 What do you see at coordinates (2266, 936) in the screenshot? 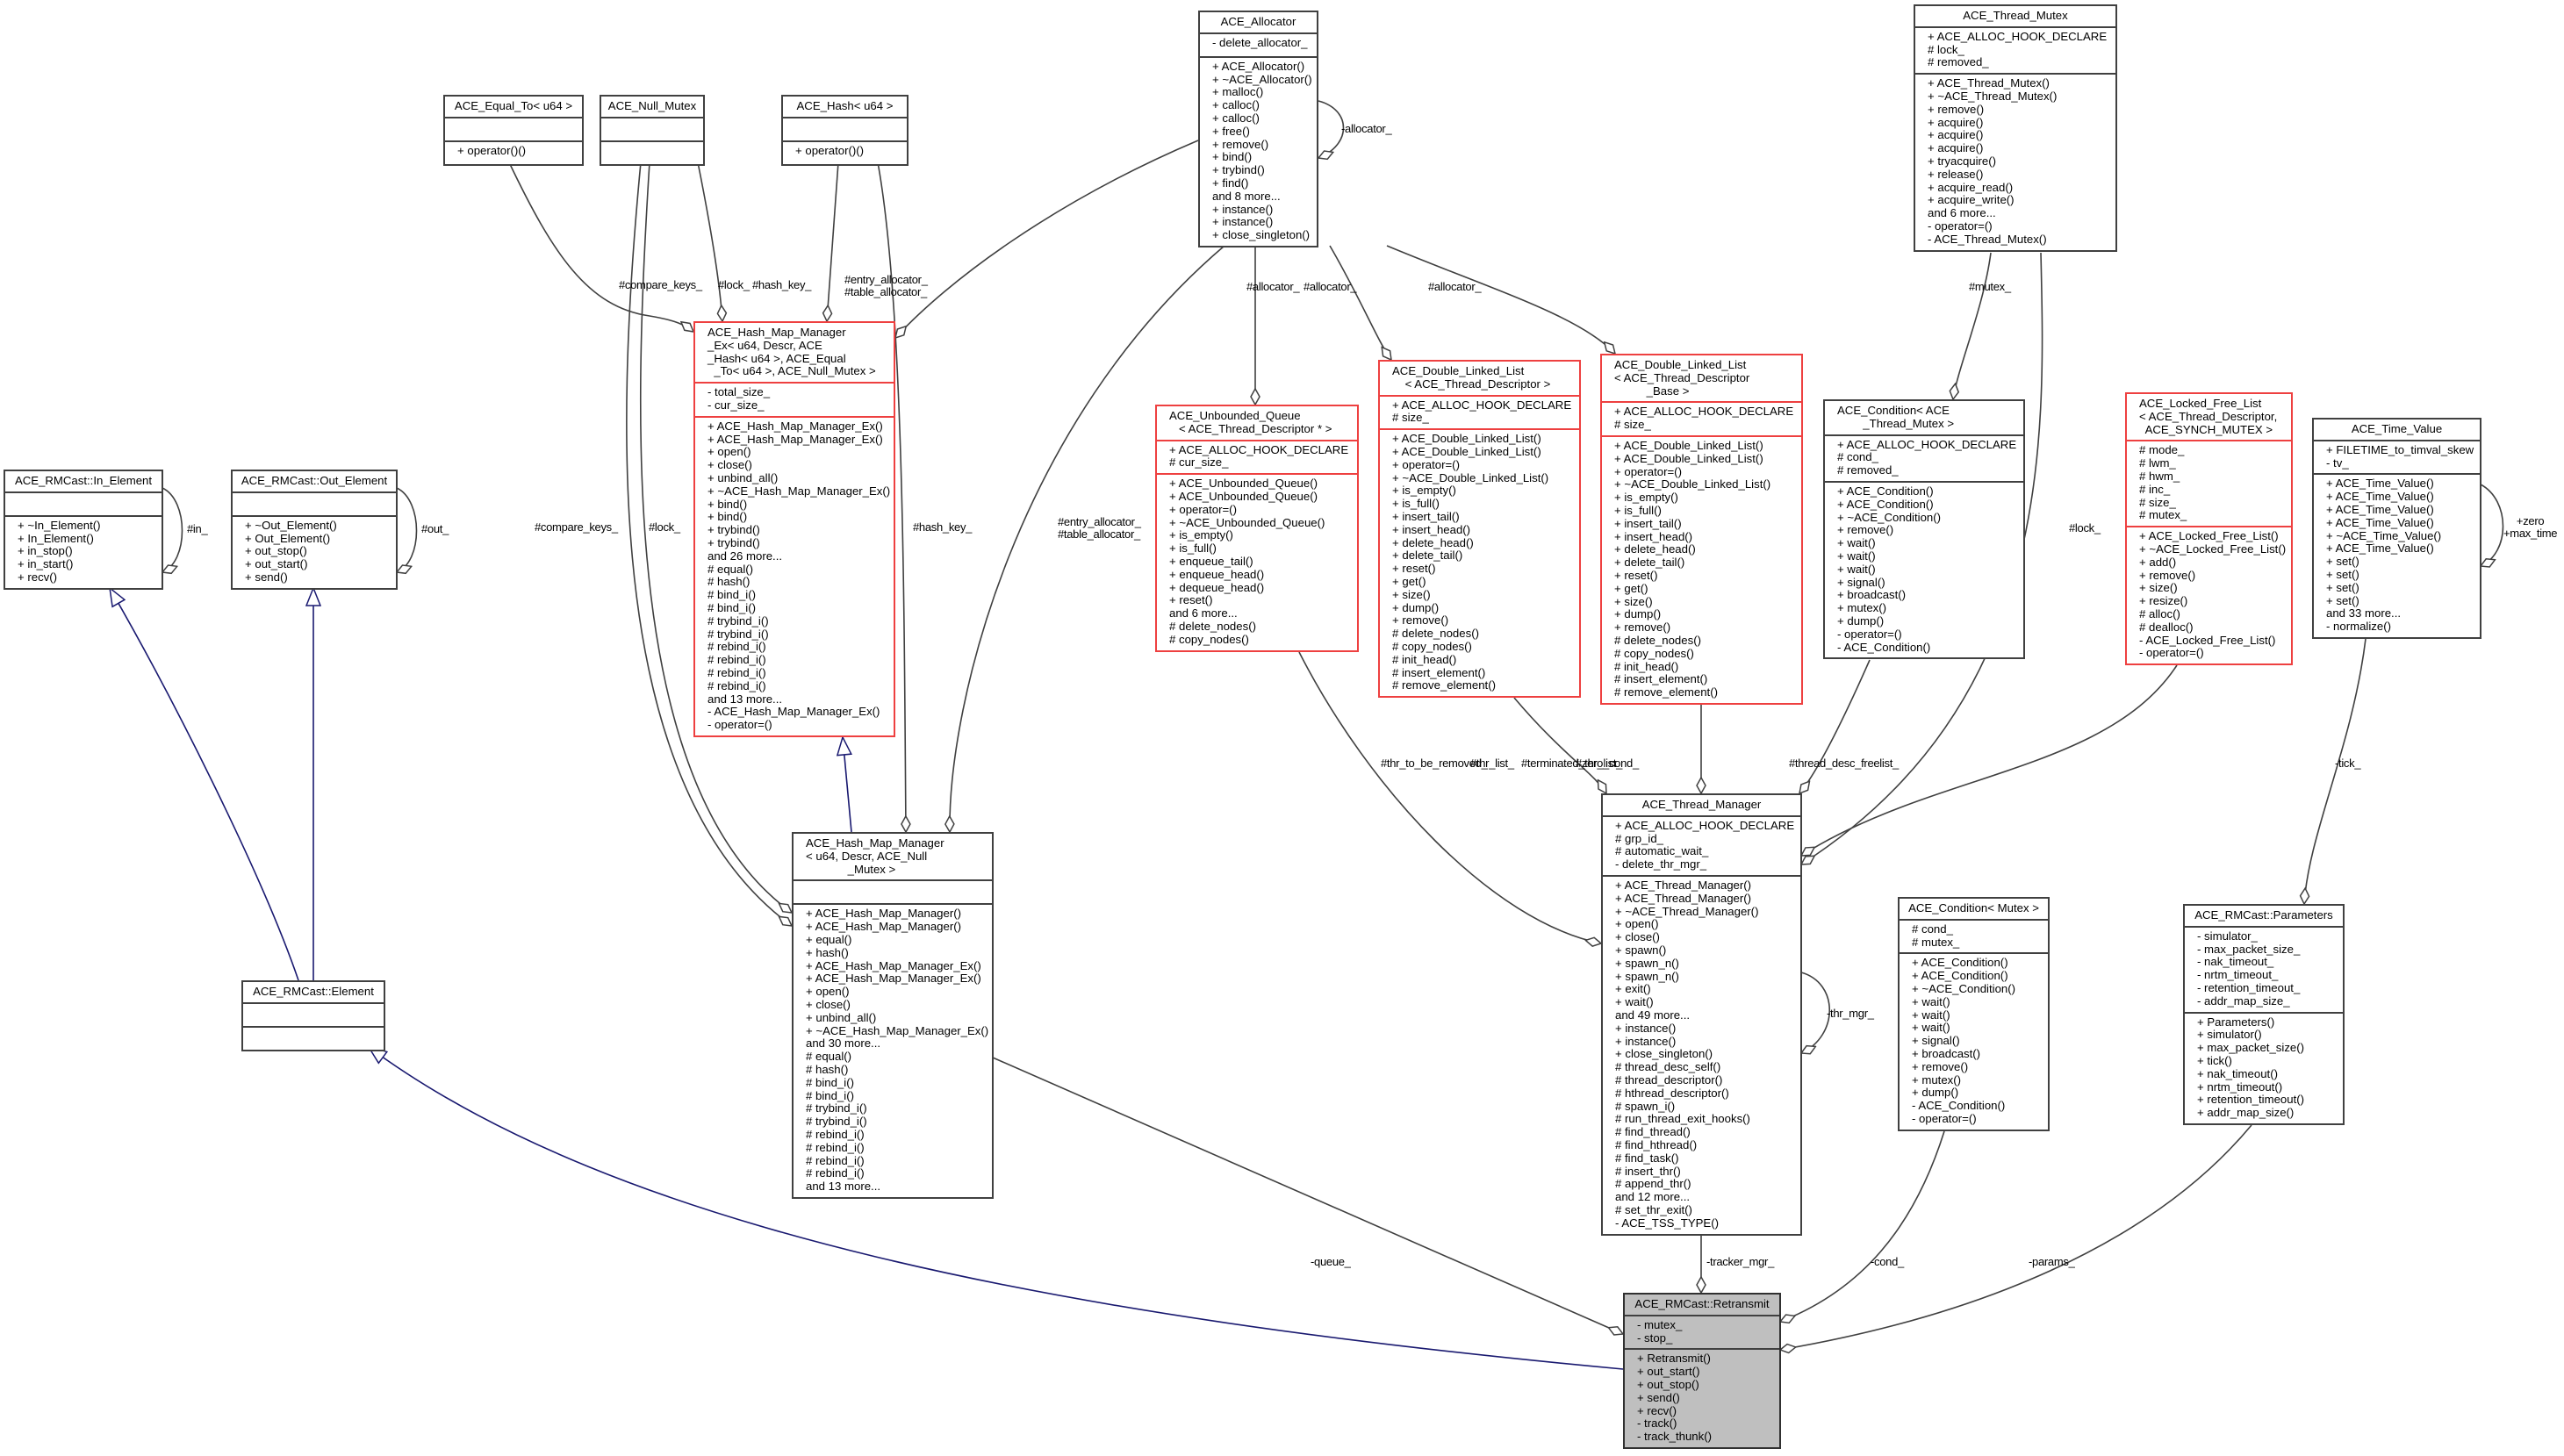
I see `attribute-item: - simulator_` at bounding box center [2266, 936].